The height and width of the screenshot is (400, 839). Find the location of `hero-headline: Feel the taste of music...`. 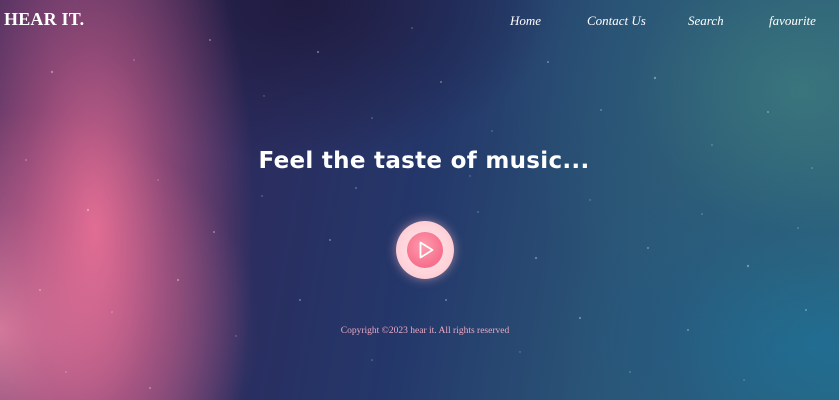

hero-headline: Feel the taste of music... is located at coordinates (424, 161).